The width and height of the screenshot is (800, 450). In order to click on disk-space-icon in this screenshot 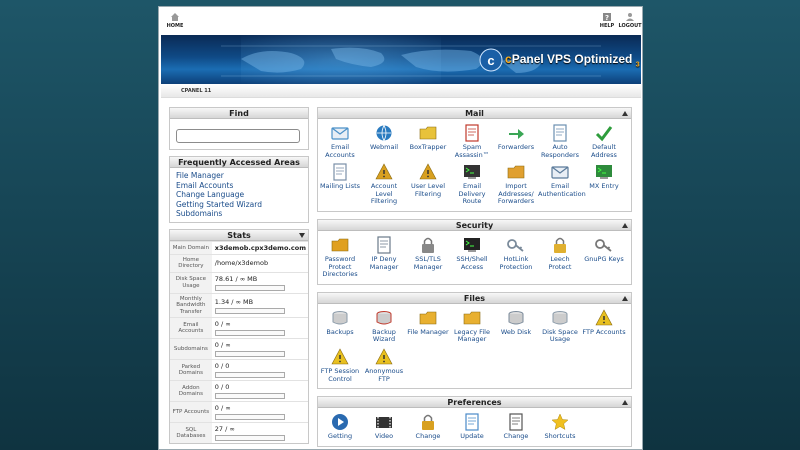, I will do `click(560, 317)`.